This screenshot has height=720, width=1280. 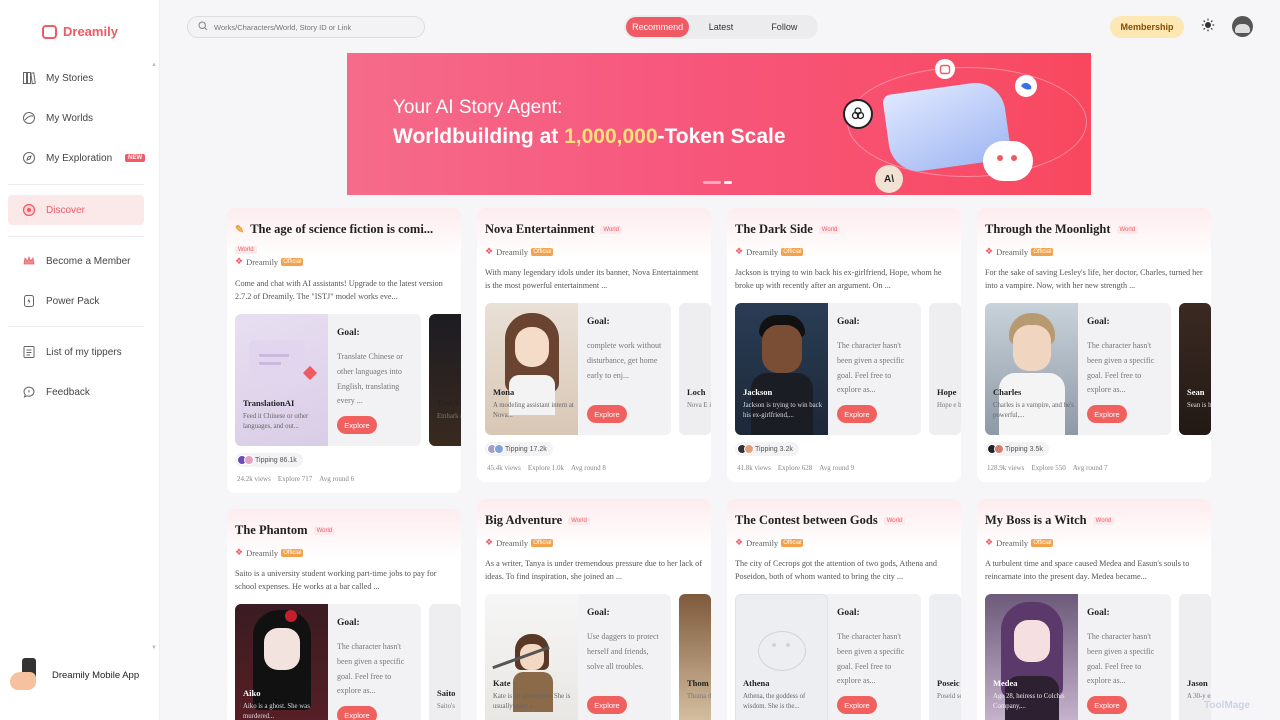 What do you see at coordinates (519, 449) in the screenshot?
I see `tipping-badge: Tipping 17.2k` at bounding box center [519, 449].